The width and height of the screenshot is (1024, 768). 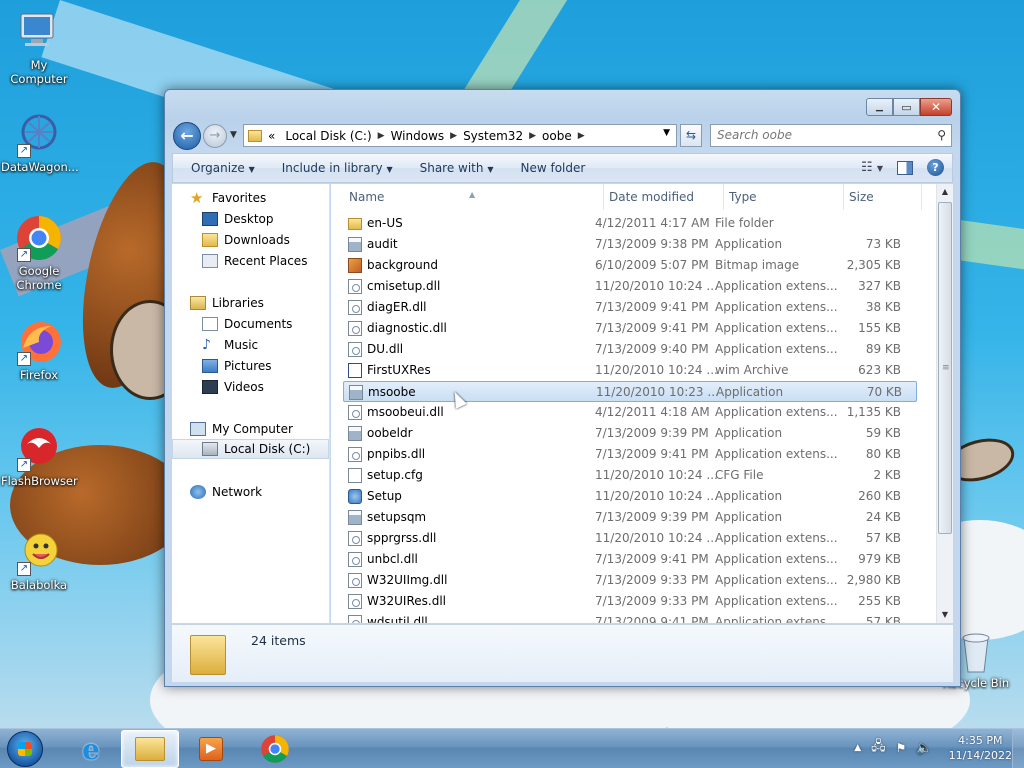 I want to click on taskbar-media-player: ▶, so click(x=211, y=749).